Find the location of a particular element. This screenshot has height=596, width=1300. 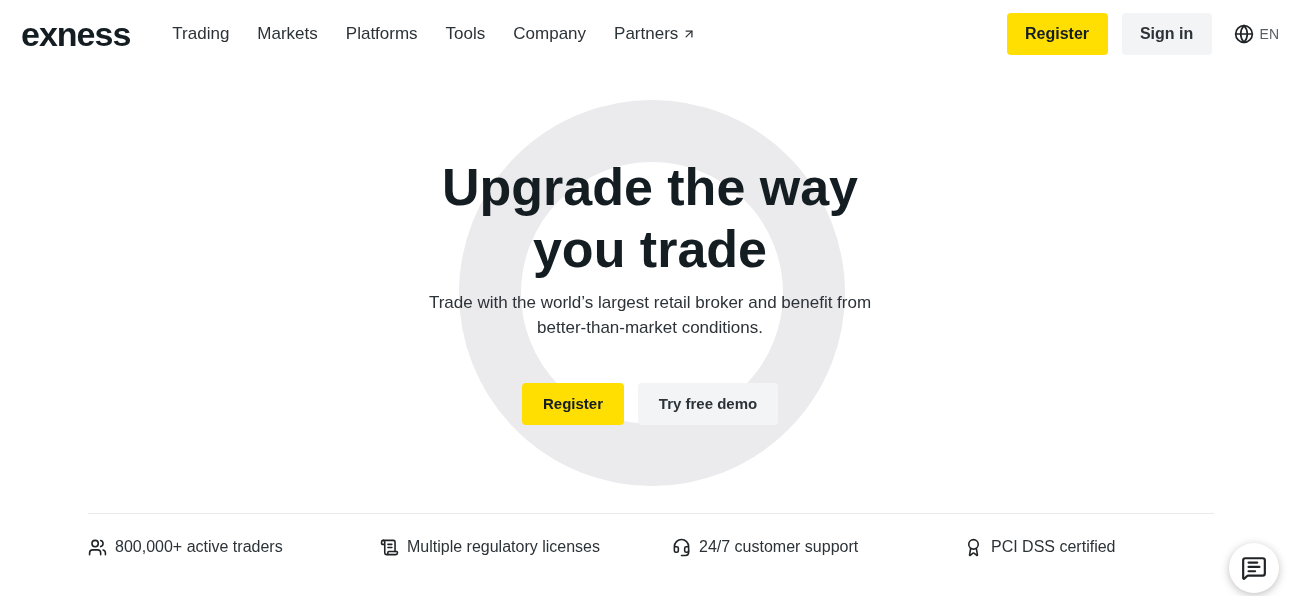

hero-title: Upgrade the way you trade is located at coordinates (650, 218).